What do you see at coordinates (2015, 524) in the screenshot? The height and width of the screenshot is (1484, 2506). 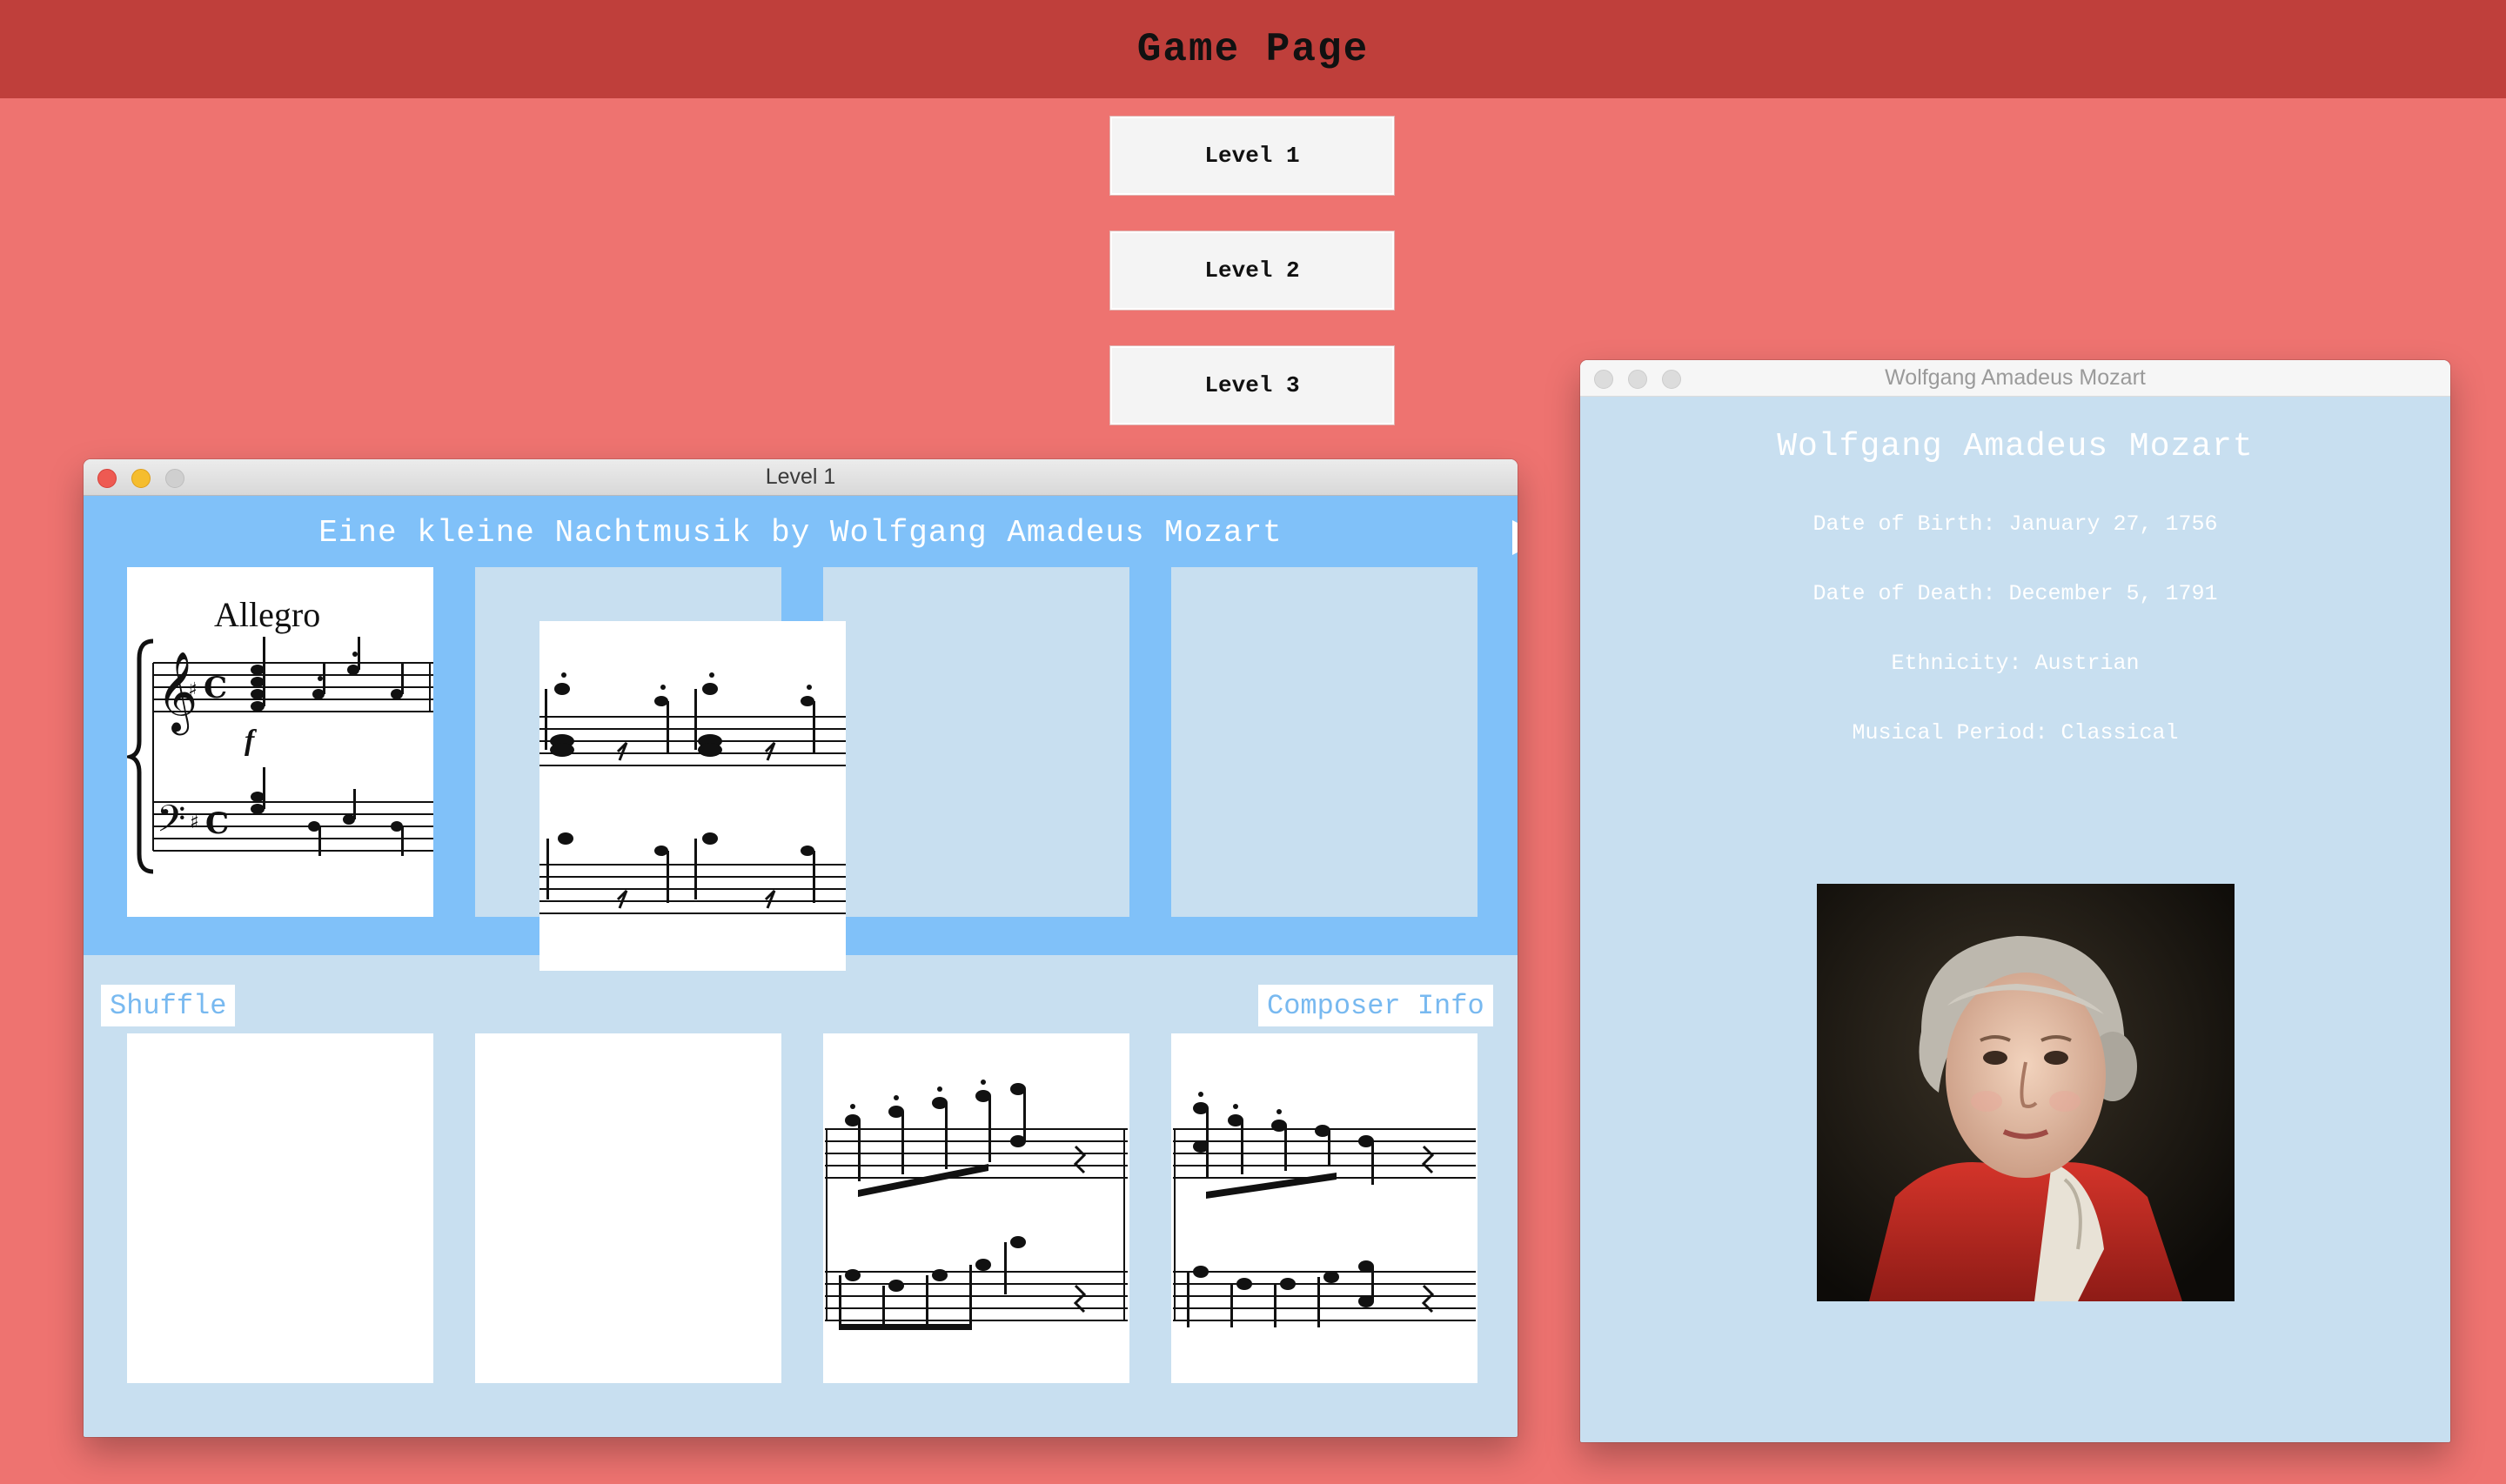 I see `composer-birth: Date of Birth: January 27, 1756` at bounding box center [2015, 524].